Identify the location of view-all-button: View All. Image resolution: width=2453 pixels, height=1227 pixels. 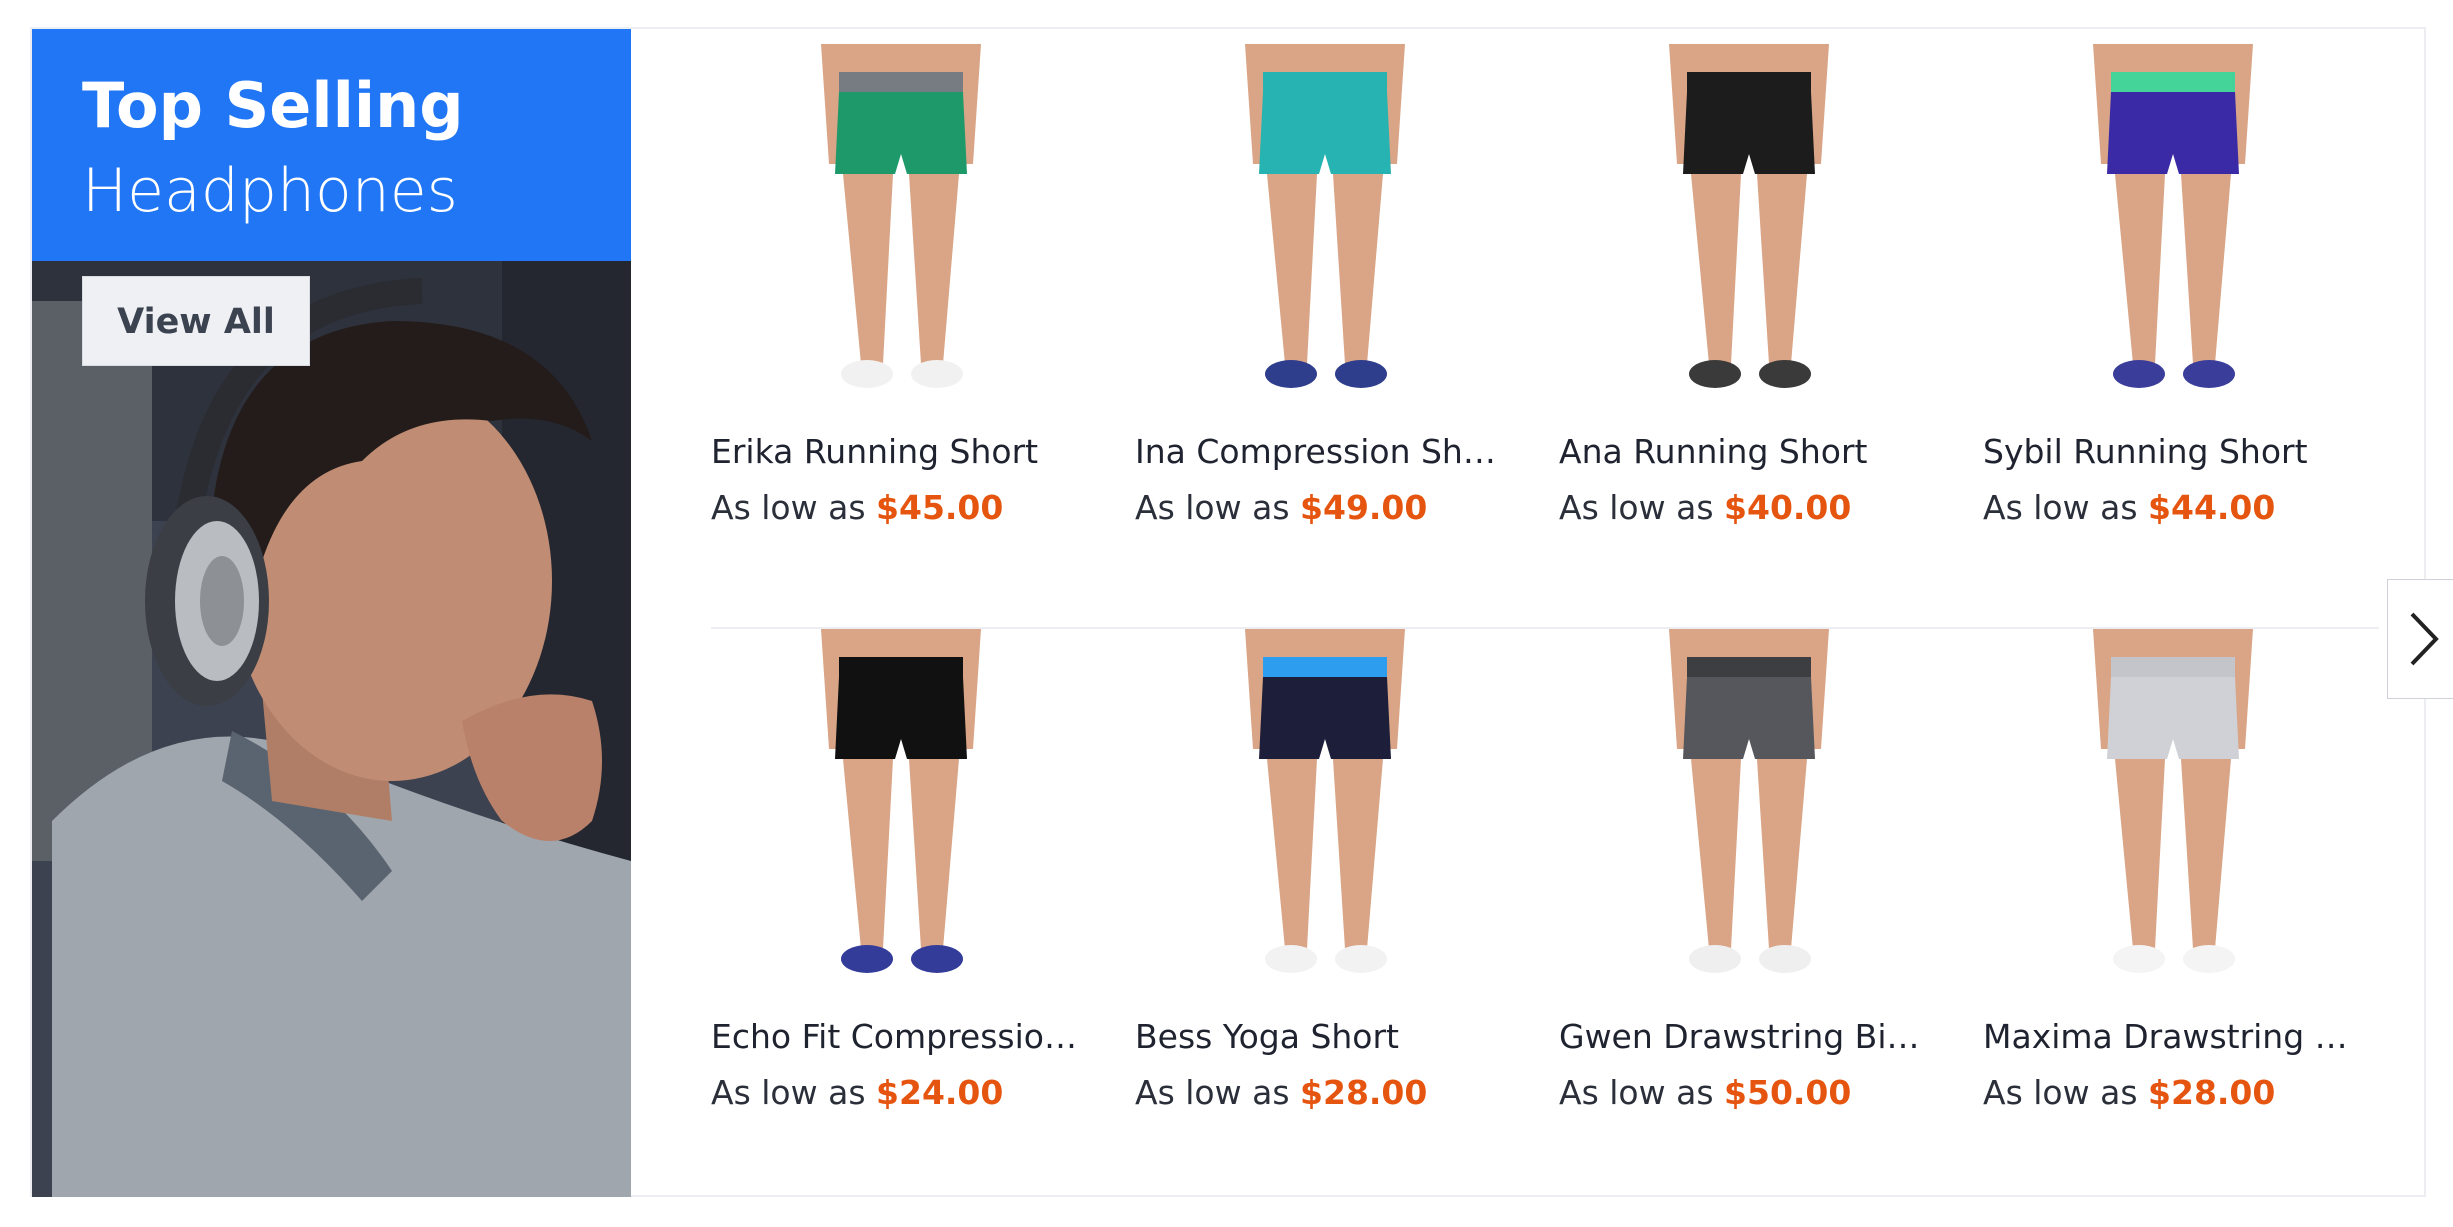
(196, 321).